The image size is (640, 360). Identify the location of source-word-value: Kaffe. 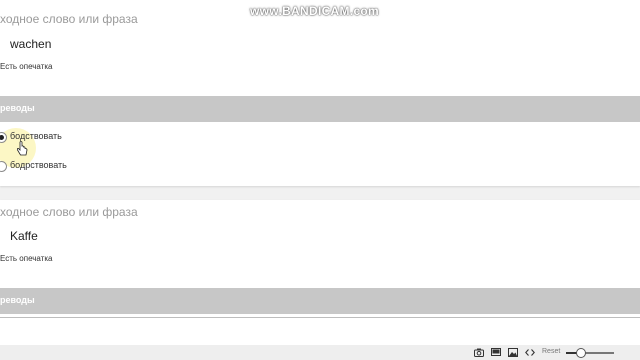
(24, 236).